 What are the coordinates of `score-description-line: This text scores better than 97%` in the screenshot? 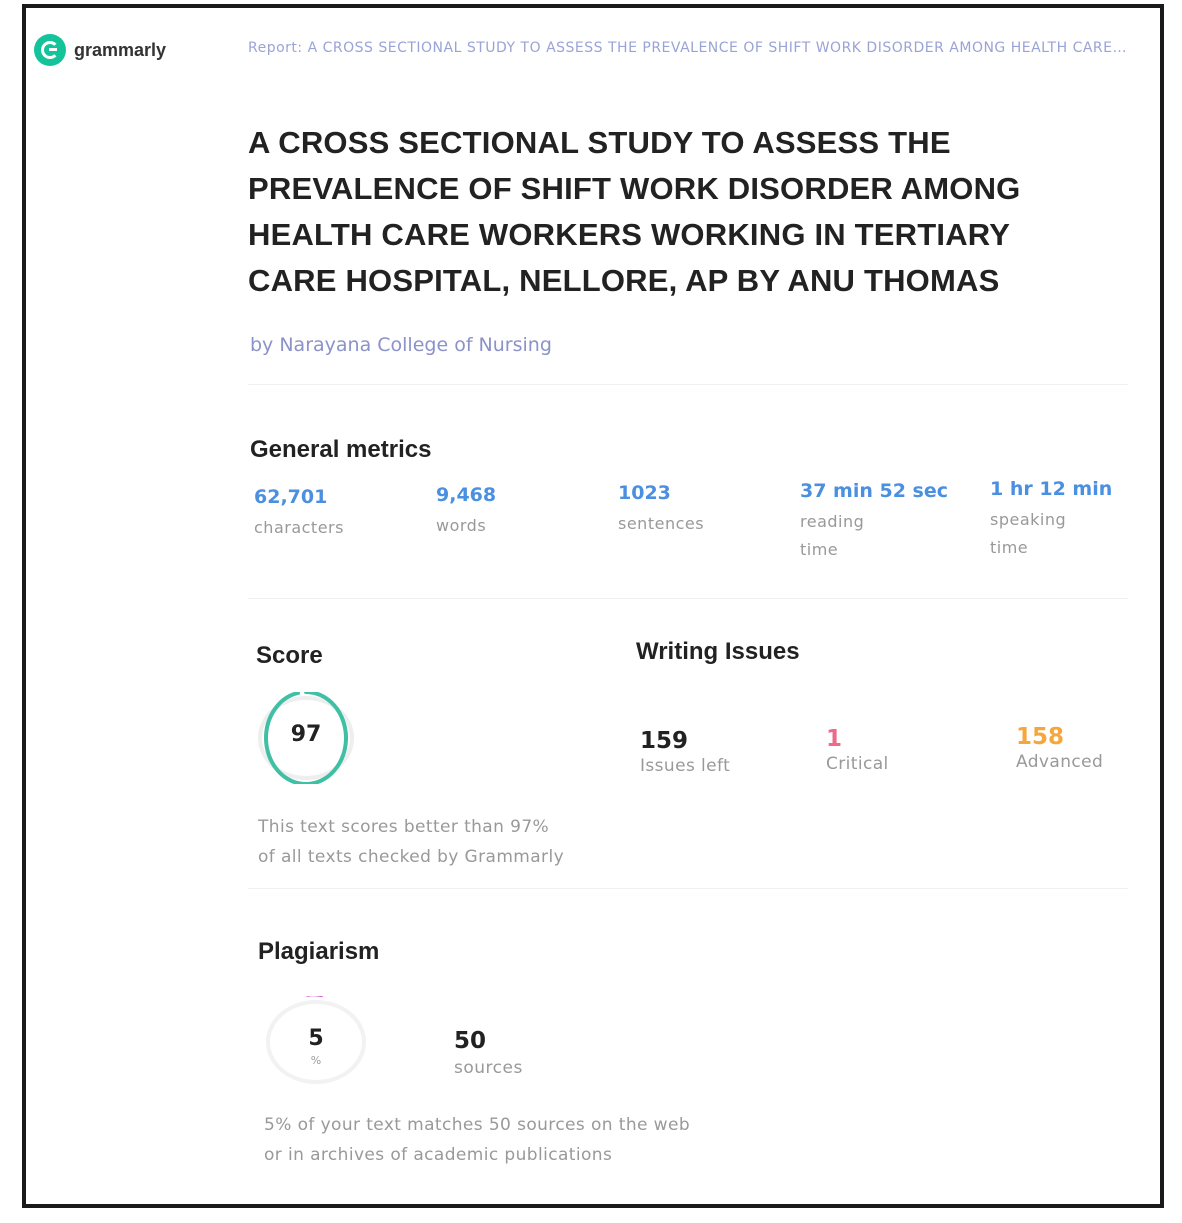 It's located at (404, 827).